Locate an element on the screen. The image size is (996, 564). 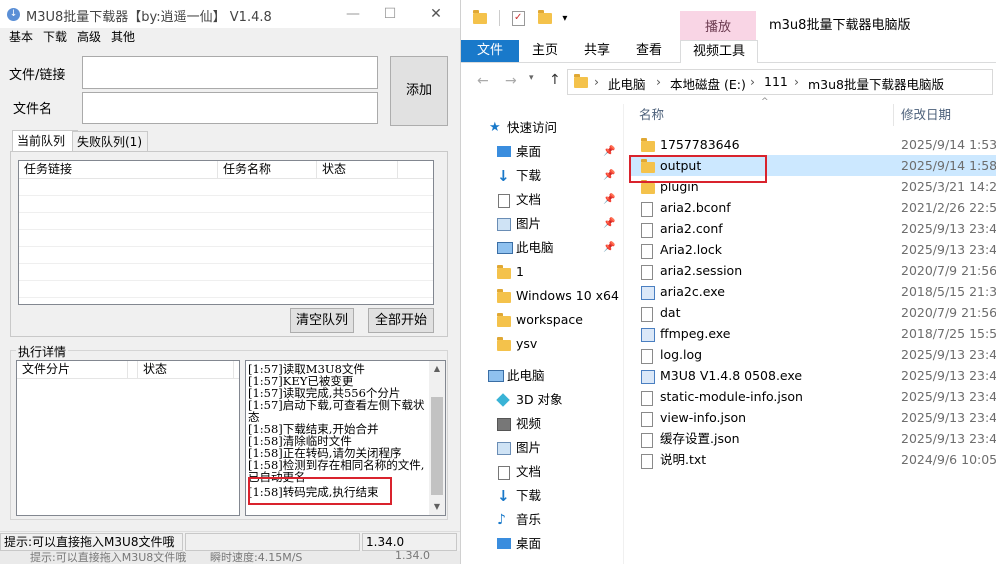
col-name: 名称 is located at coordinates (651, 115).